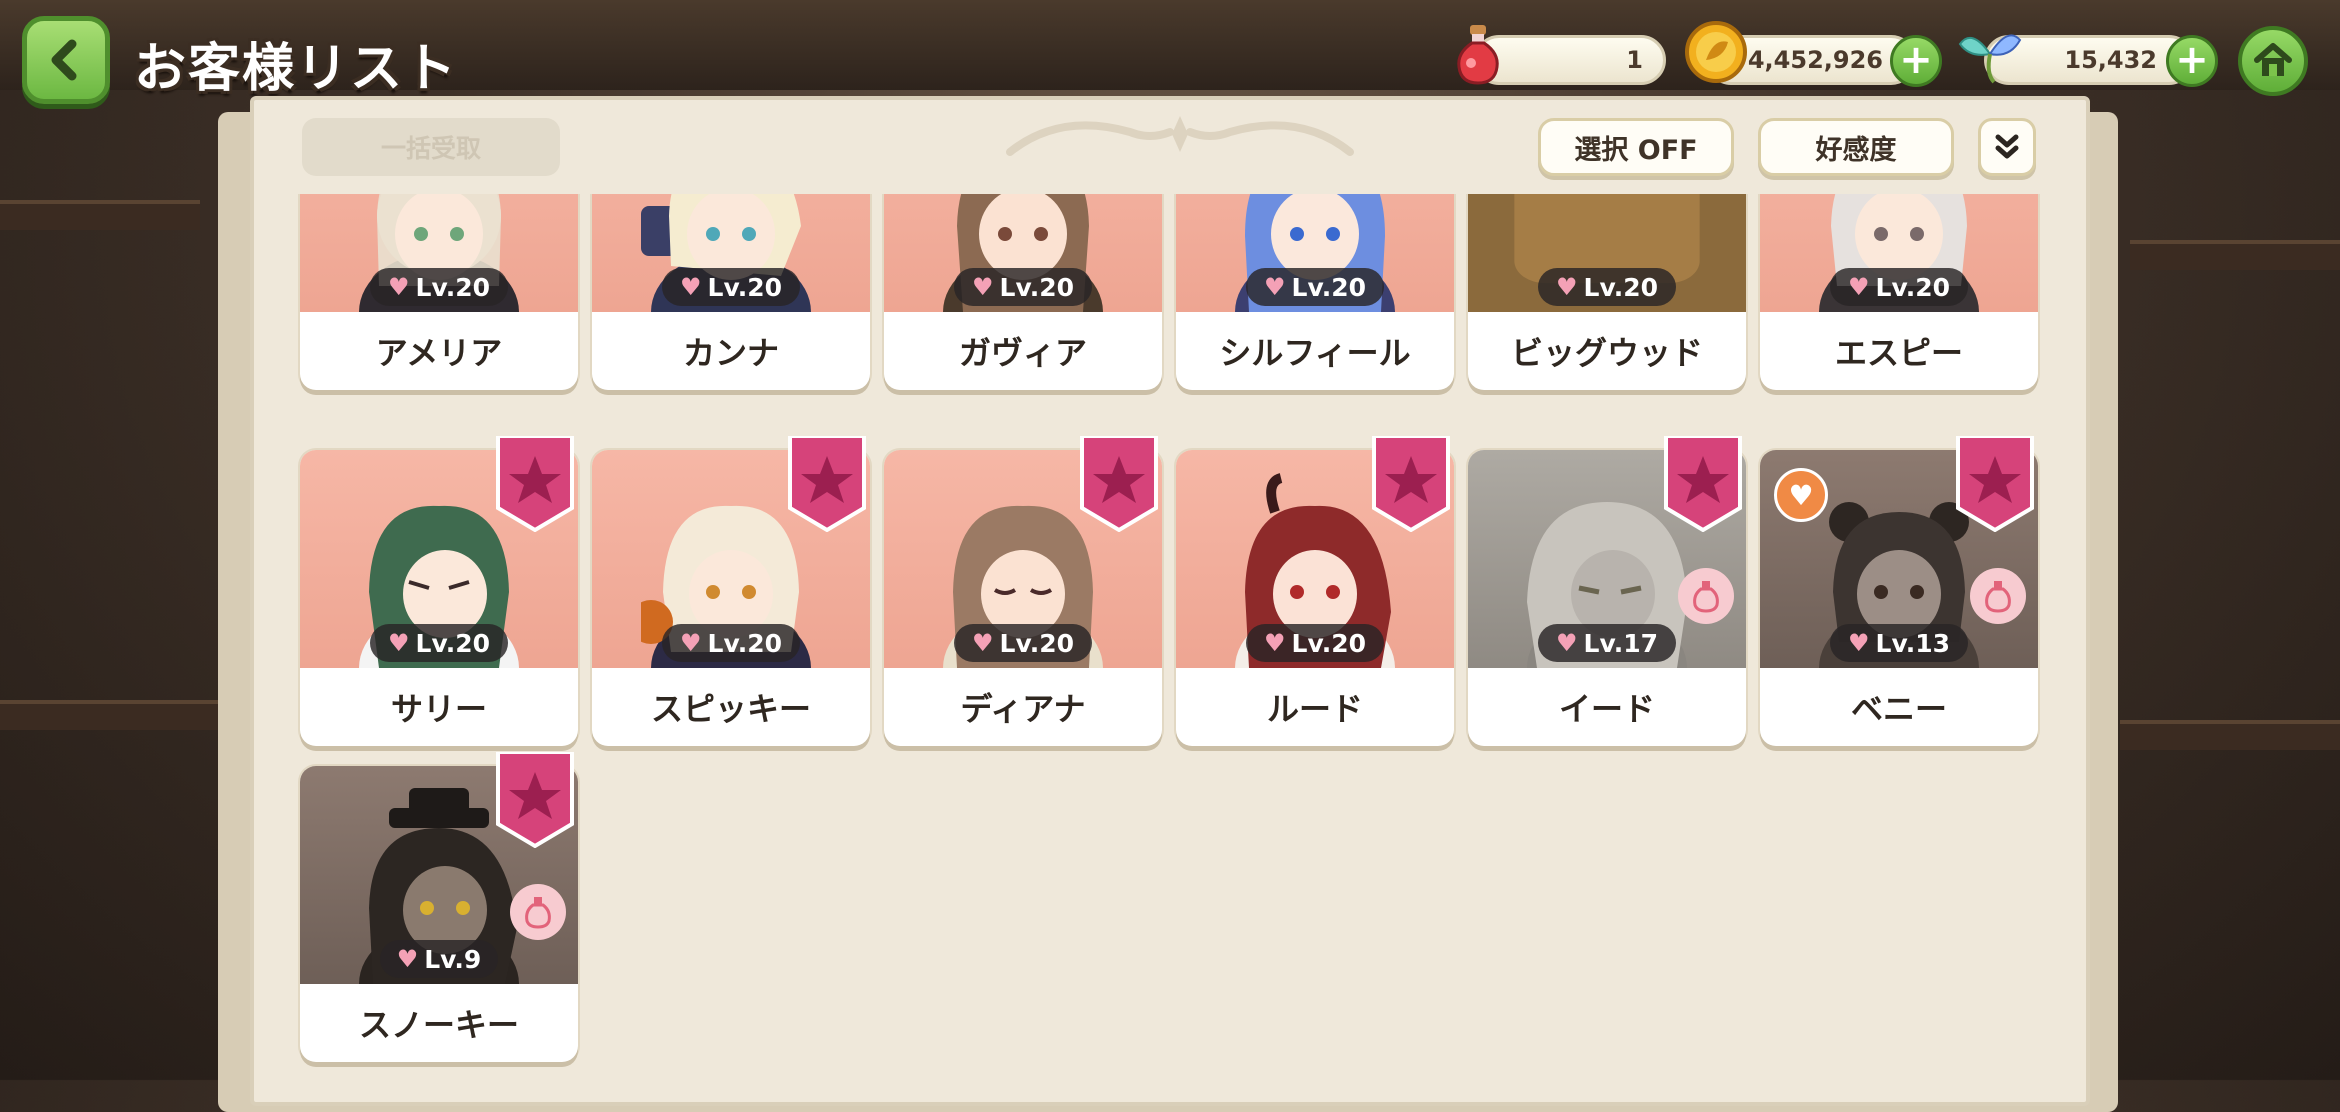 The width and height of the screenshot is (2340, 1112). What do you see at coordinates (1898, 353) in the screenshot?
I see `customer-name: エスピー` at bounding box center [1898, 353].